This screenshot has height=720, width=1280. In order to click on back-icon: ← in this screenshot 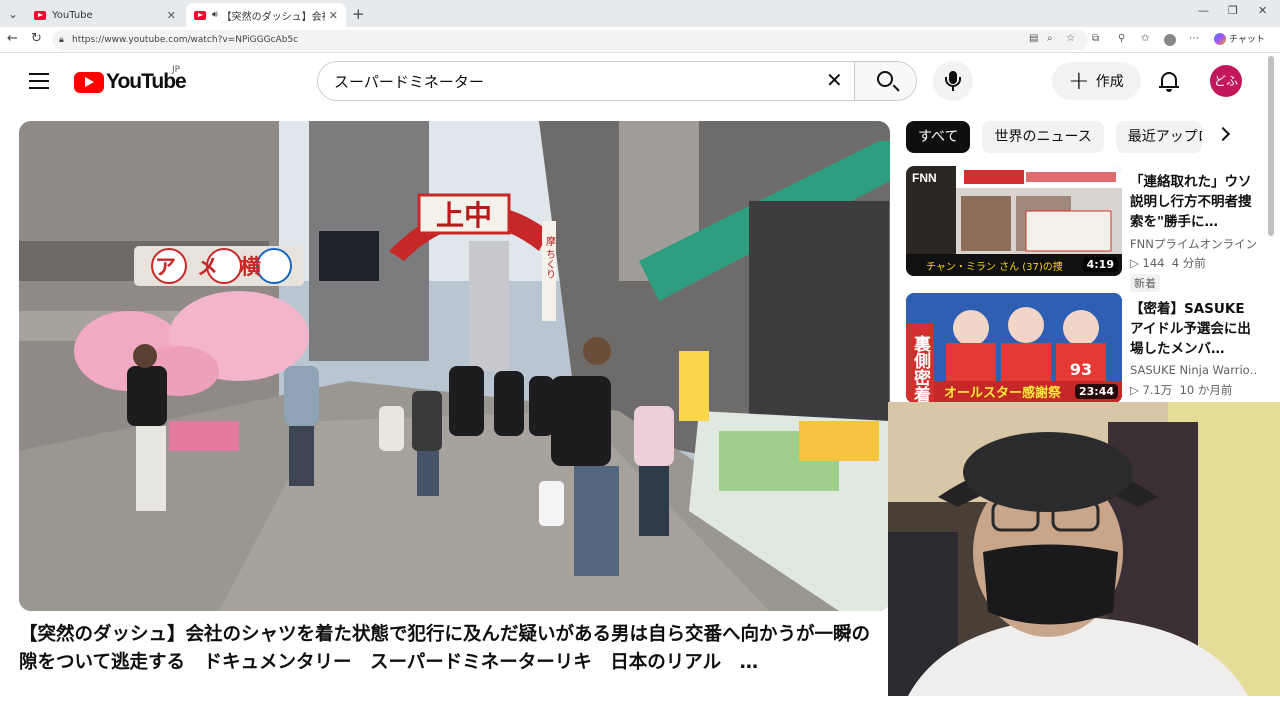, I will do `click(12, 38)`.